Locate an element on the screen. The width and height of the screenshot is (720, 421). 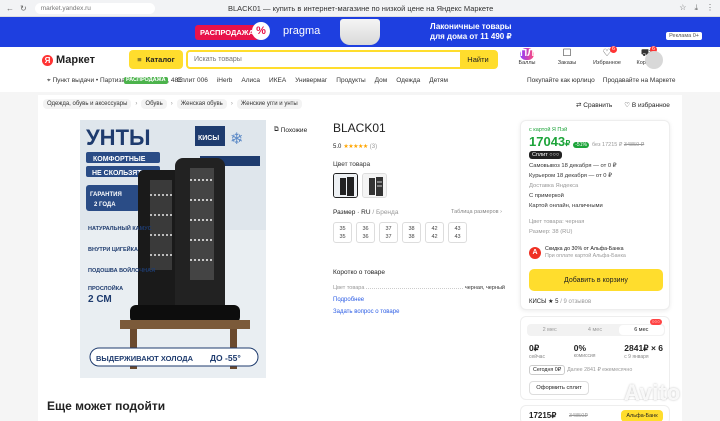
selected-color: Цвет товара: черная is located at coordinates (557, 222).